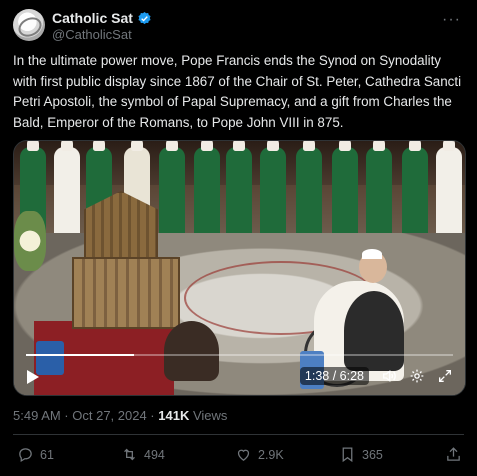 The height and width of the screenshot is (476, 477). Describe the element at coordinates (50, 358) in the screenshot. I see `phone` at that location.